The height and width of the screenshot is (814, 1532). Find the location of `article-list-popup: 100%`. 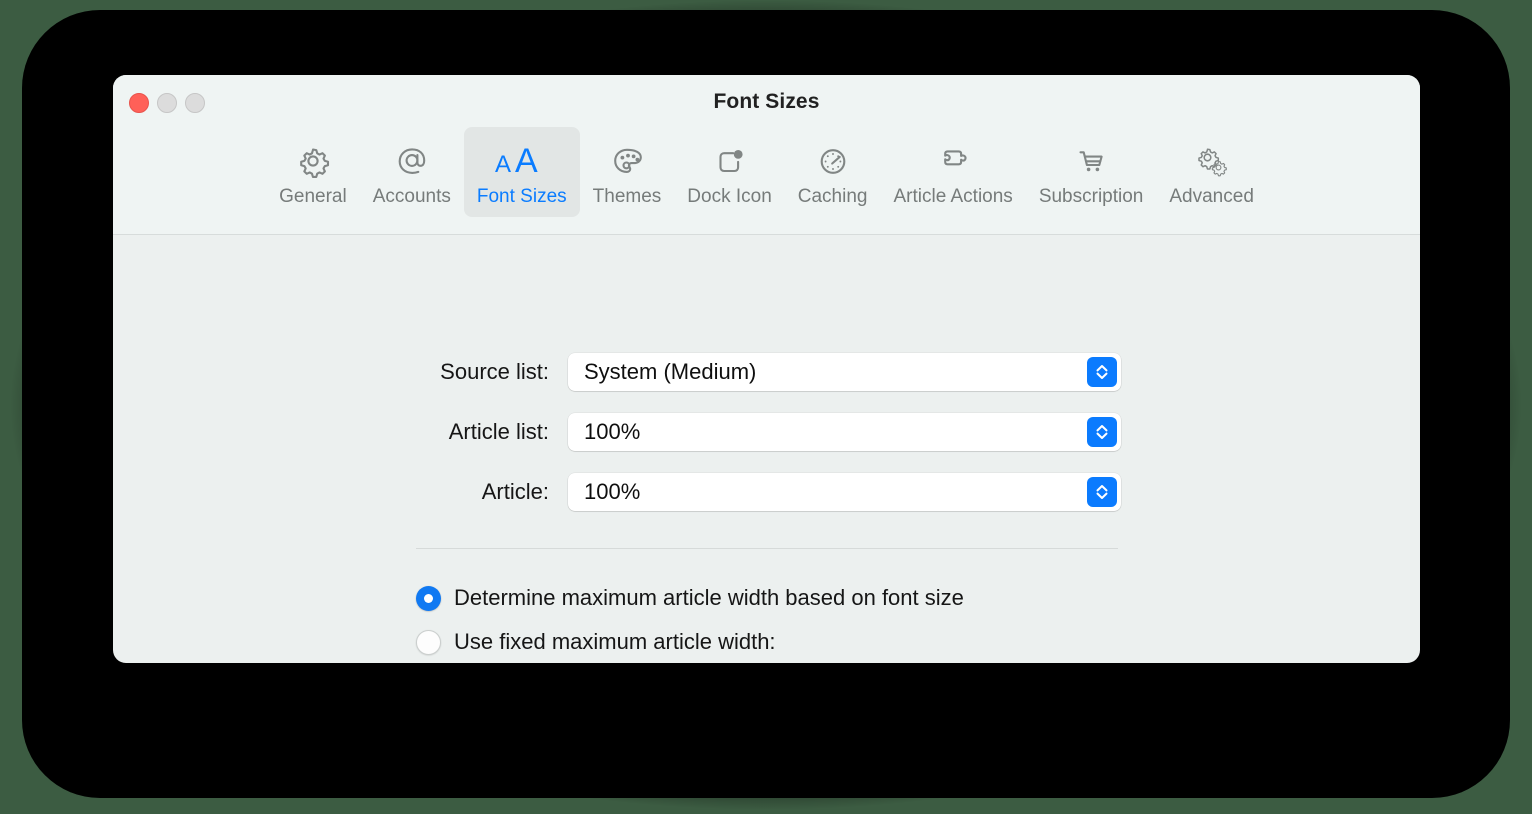

article-list-popup: 100% is located at coordinates (844, 432).